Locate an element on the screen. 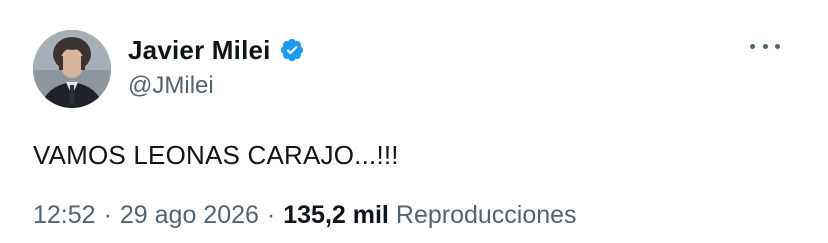 The width and height of the screenshot is (828, 243). user-handle: @JMilei is located at coordinates (216, 86).